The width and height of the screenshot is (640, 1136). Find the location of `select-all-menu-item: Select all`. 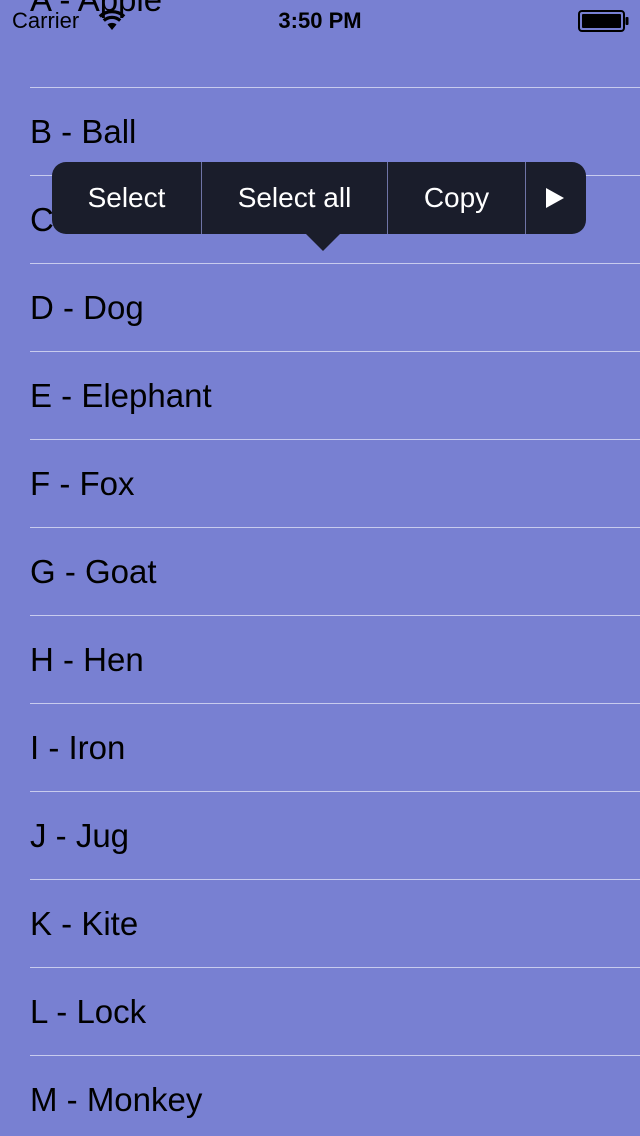

select-all-menu-item: Select all is located at coordinates (294, 198).